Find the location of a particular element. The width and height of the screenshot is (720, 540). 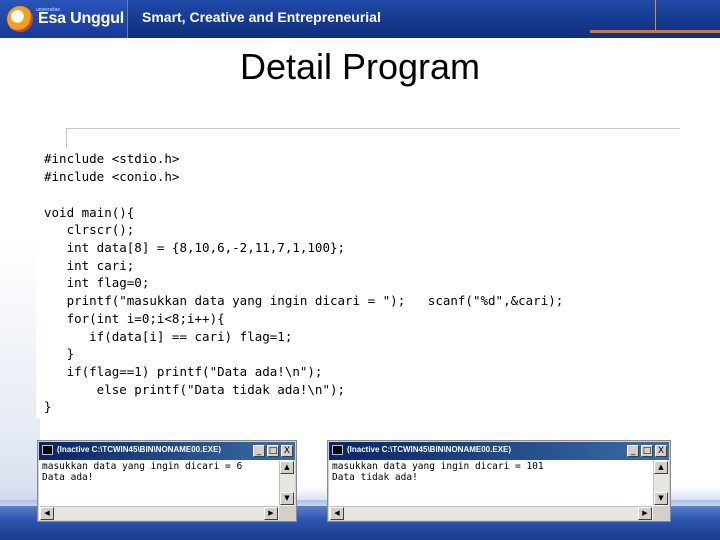

code-line: int cari; is located at coordinates (89, 265).